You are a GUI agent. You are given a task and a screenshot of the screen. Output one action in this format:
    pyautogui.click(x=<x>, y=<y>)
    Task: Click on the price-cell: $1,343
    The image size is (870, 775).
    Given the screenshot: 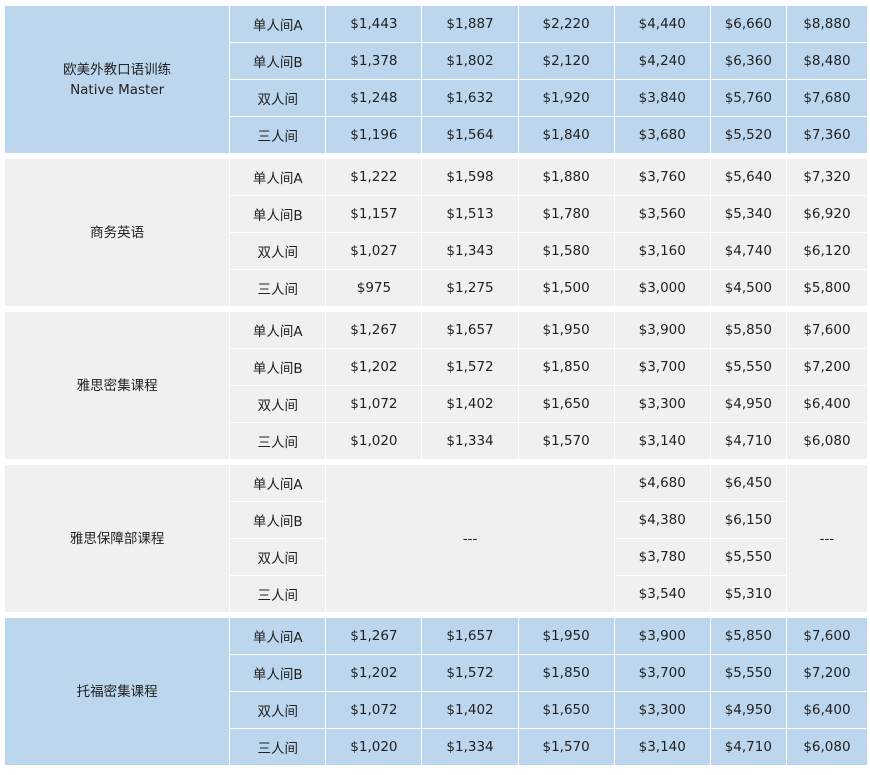 What is the action you would take?
    pyautogui.click(x=470, y=251)
    